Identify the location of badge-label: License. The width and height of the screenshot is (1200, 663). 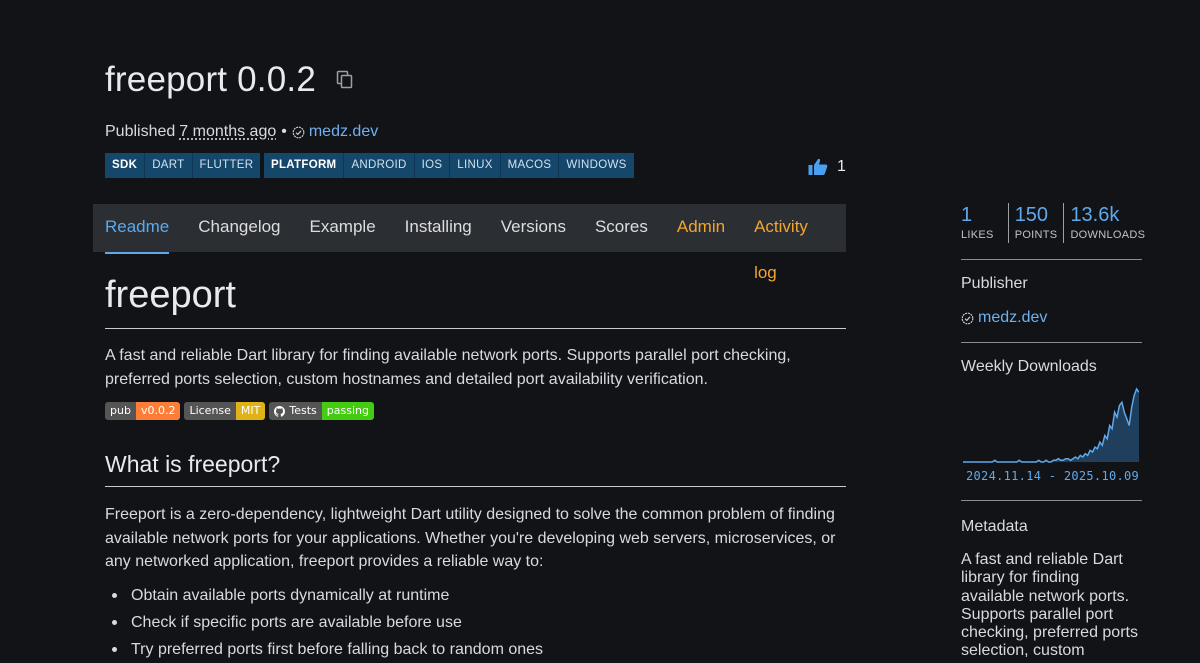
(210, 411).